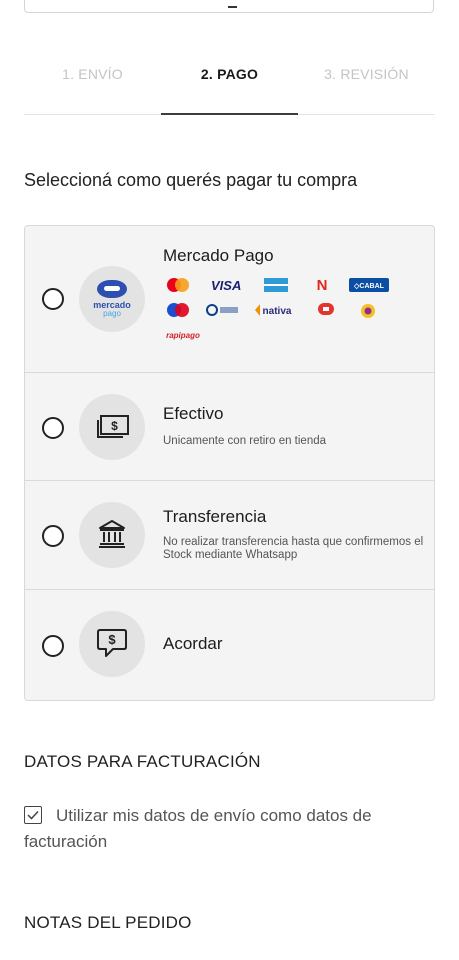 This screenshot has width=459, height=960. What do you see at coordinates (368, 311) in the screenshot?
I see `cencosud-icon` at bounding box center [368, 311].